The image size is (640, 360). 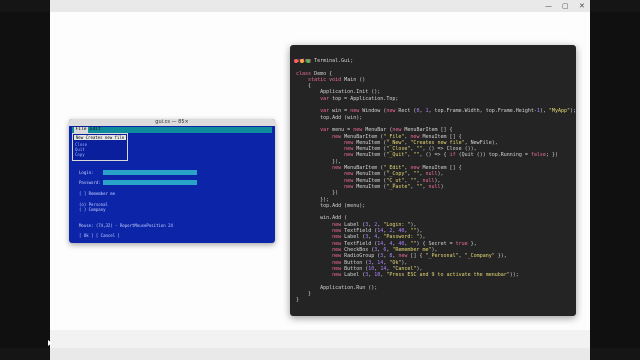 I want to click on password-label: Password:, so click(x=90, y=182).